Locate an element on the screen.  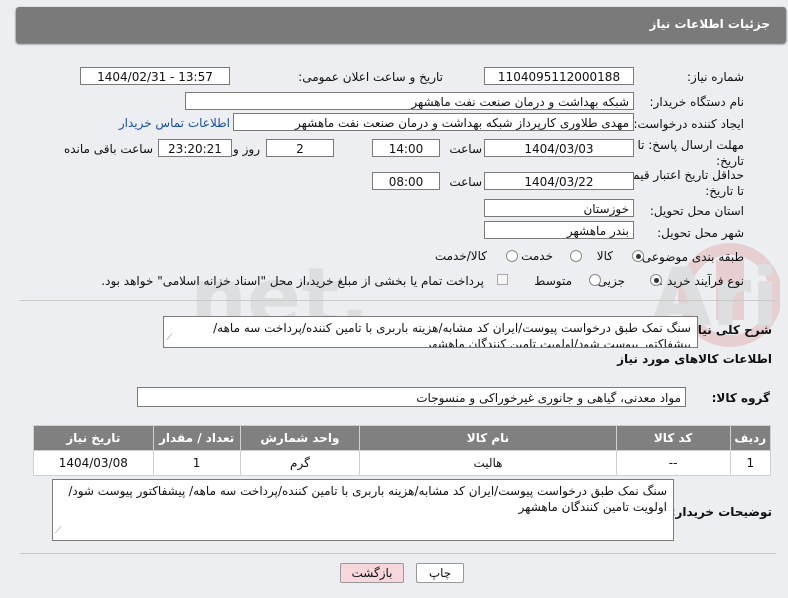
title-bar: جزئیات اطلاعات نیاز is located at coordinates (401, 25).